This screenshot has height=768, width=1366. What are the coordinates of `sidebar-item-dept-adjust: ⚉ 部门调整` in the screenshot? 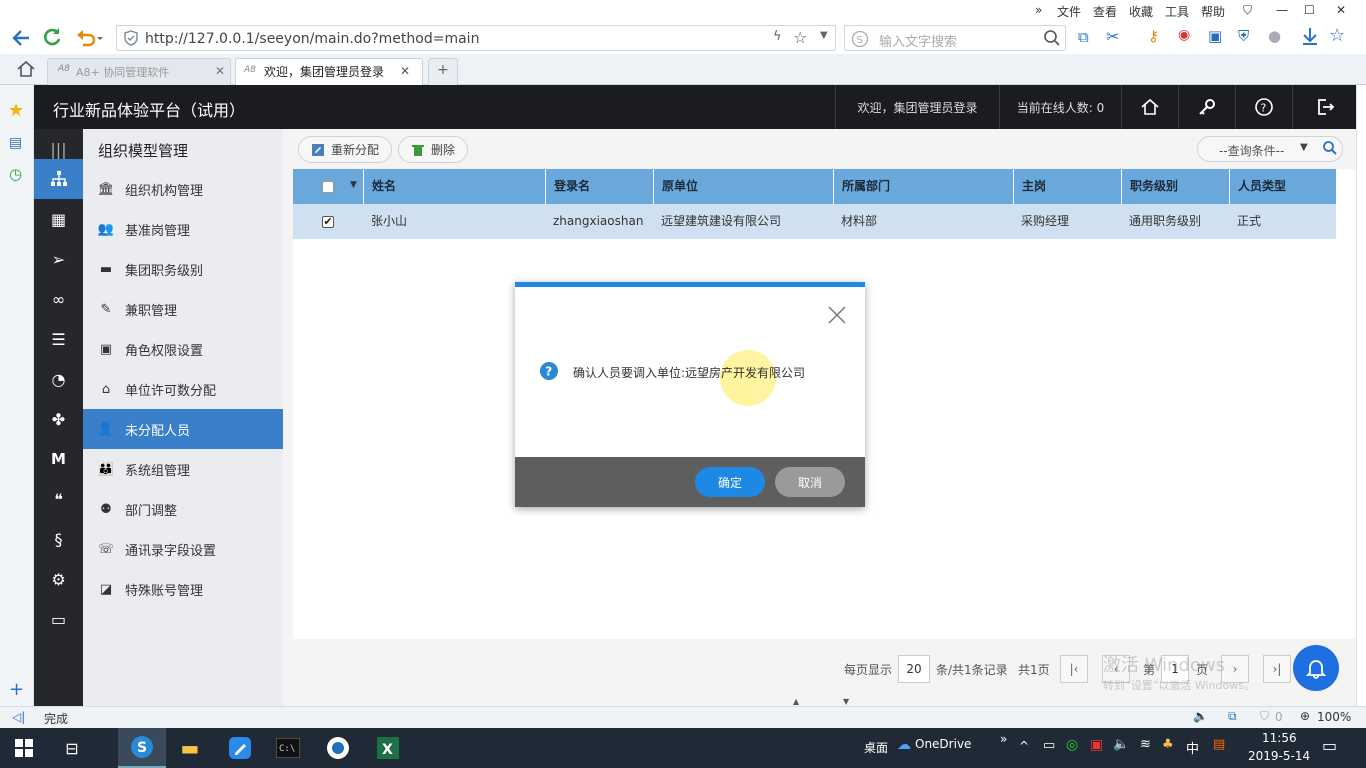 It's located at (183, 509).